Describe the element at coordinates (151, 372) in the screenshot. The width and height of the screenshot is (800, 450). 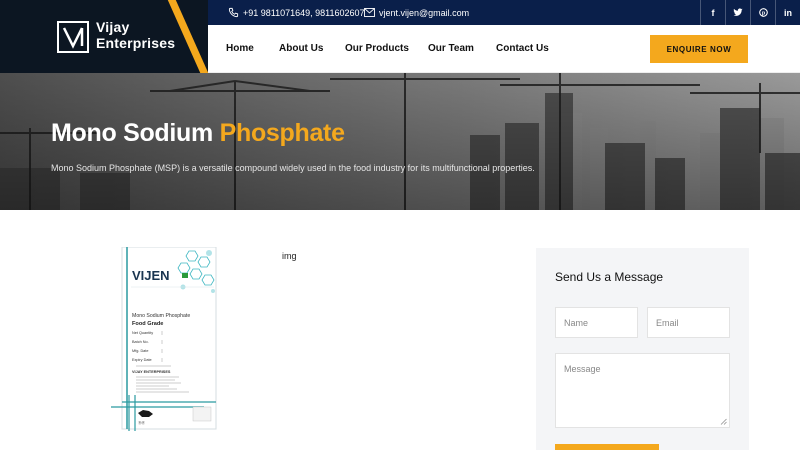
I see `bag-maker: VIJAY ENTERPRISES` at that location.